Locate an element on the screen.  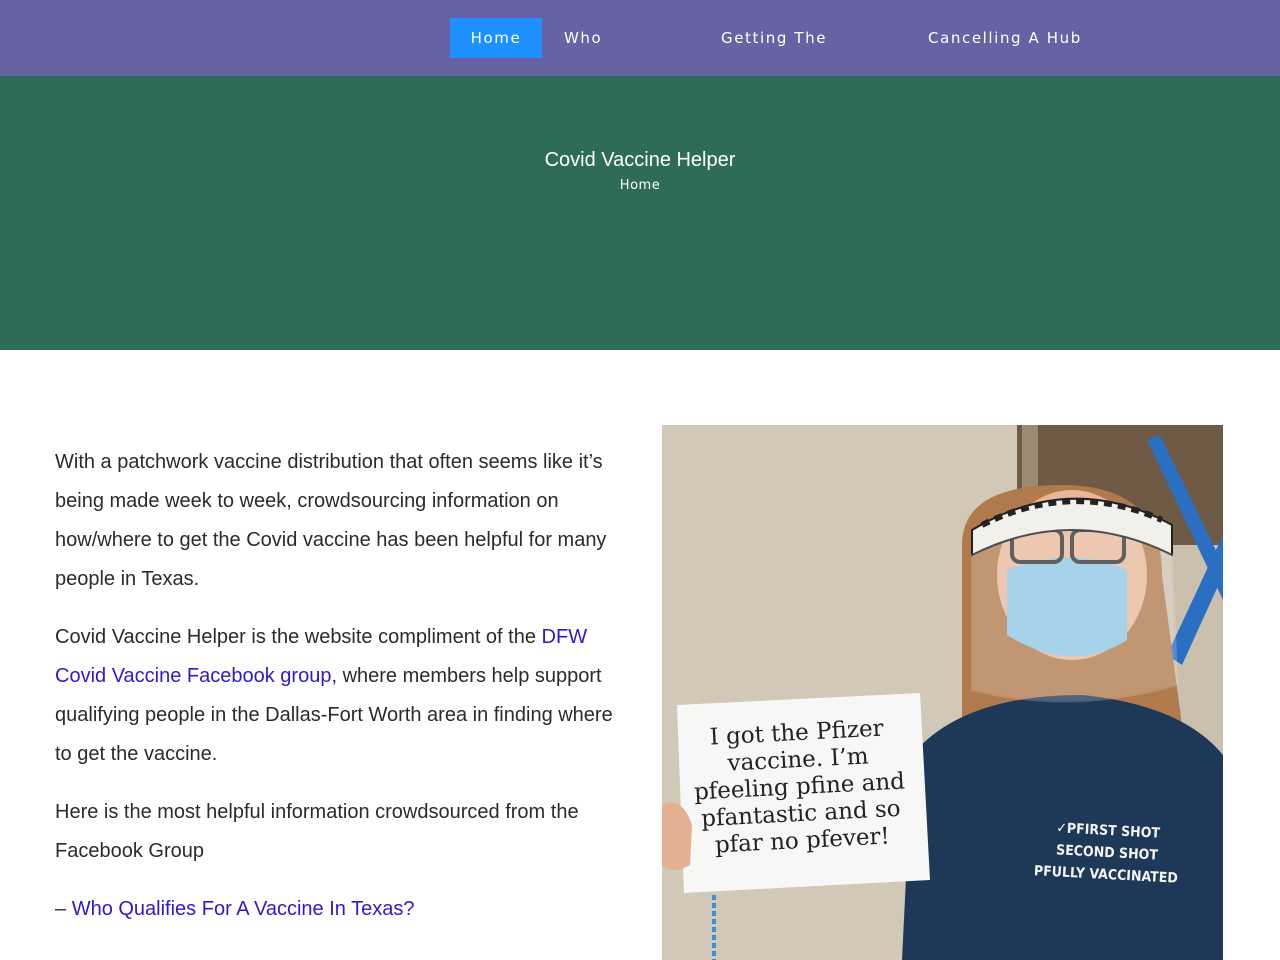
list-item: – Who Qualifies For A Vaccine In Texas? is located at coordinates (340, 909).